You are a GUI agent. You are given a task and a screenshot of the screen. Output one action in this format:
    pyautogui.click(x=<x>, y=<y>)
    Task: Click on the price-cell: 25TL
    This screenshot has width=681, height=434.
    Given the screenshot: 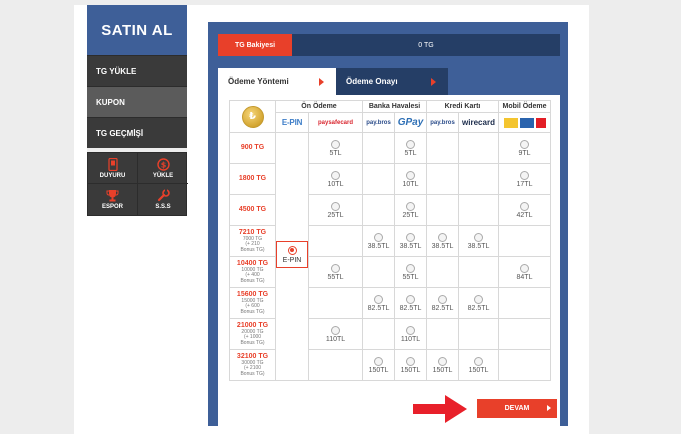 What is the action you would take?
    pyautogui.click(x=410, y=210)
    